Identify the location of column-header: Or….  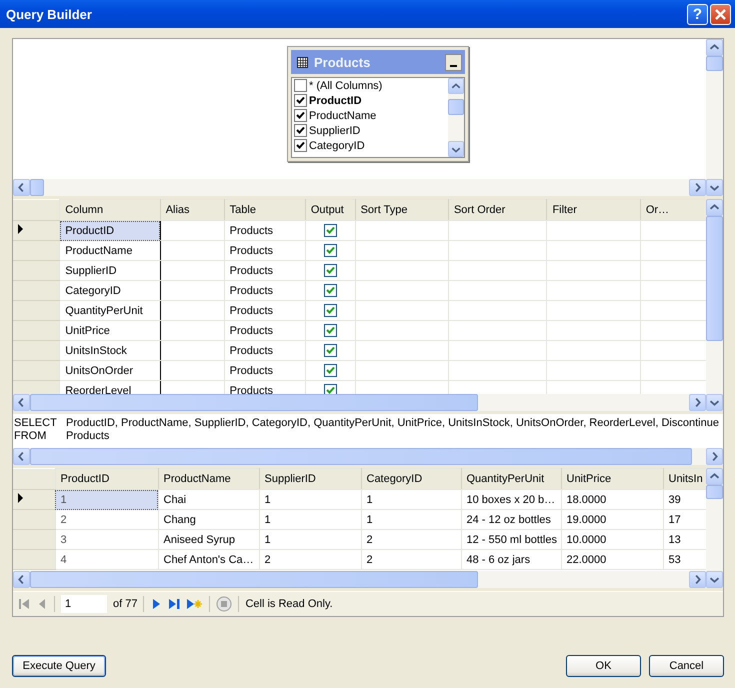
(673, 210).